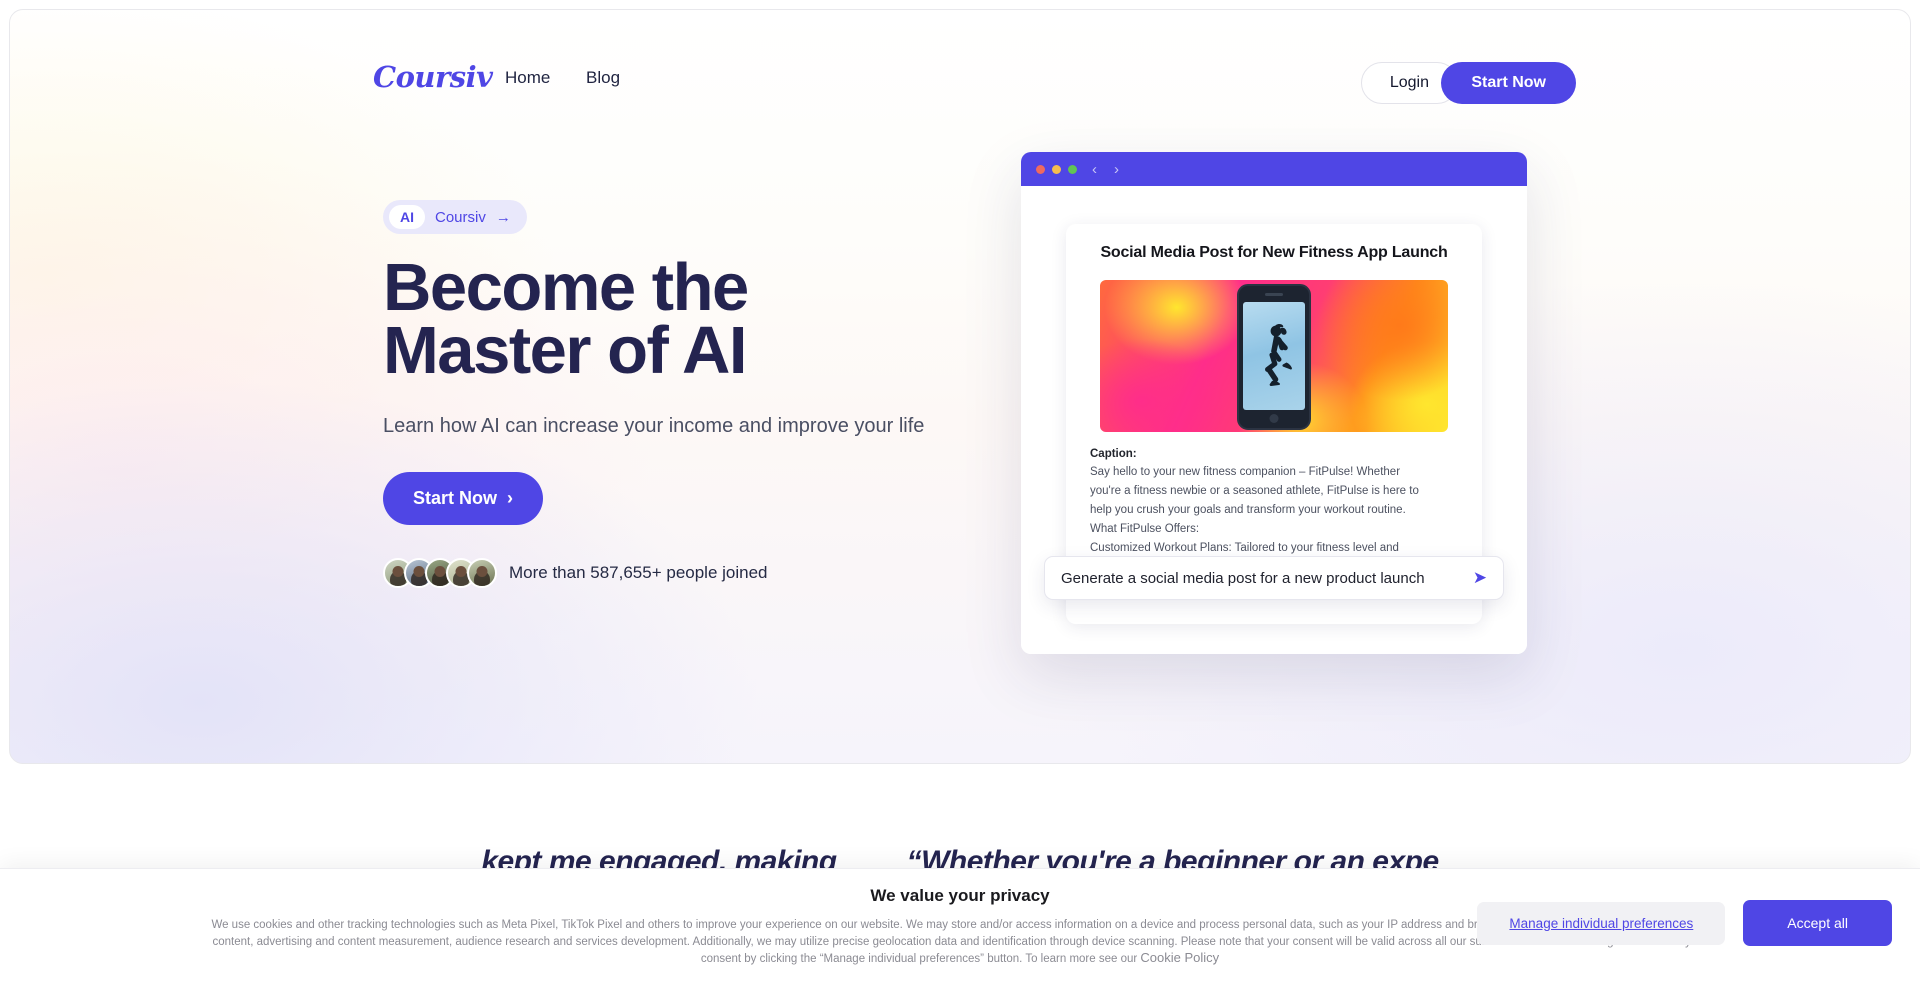 This screenshot has height=993, width=1920. Describe the element at coordinates (638, 572) in the screenshot. I see `social-proof-text: More than 587,655+ people joined` at that location.